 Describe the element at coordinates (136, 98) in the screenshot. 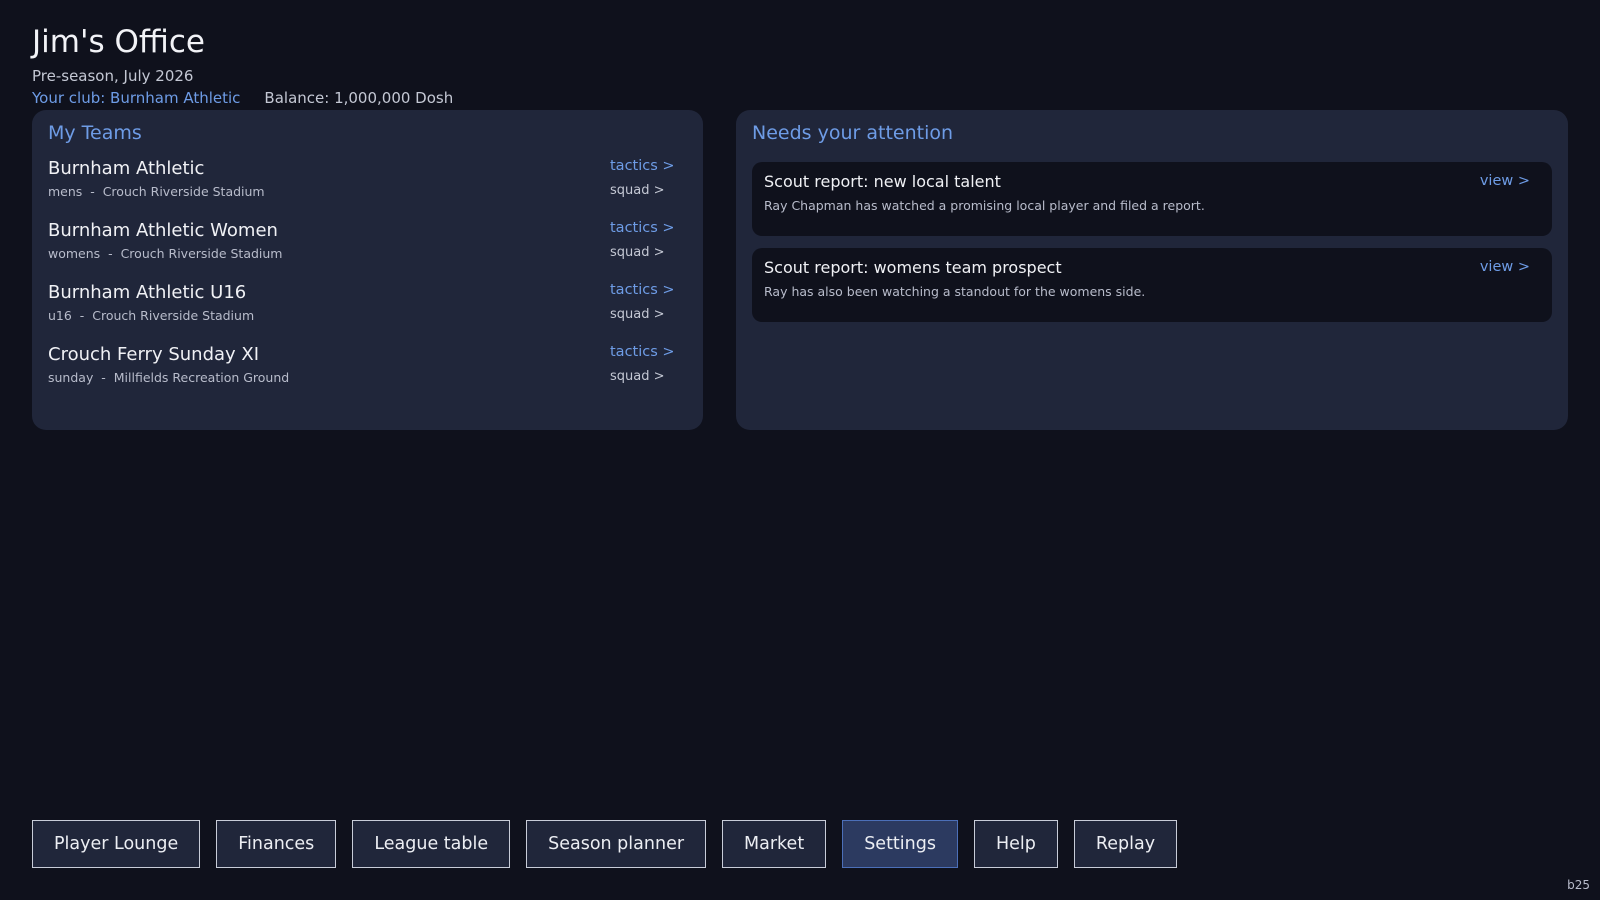

I see `club-name: Your club: Burnham Athletic` at that location.